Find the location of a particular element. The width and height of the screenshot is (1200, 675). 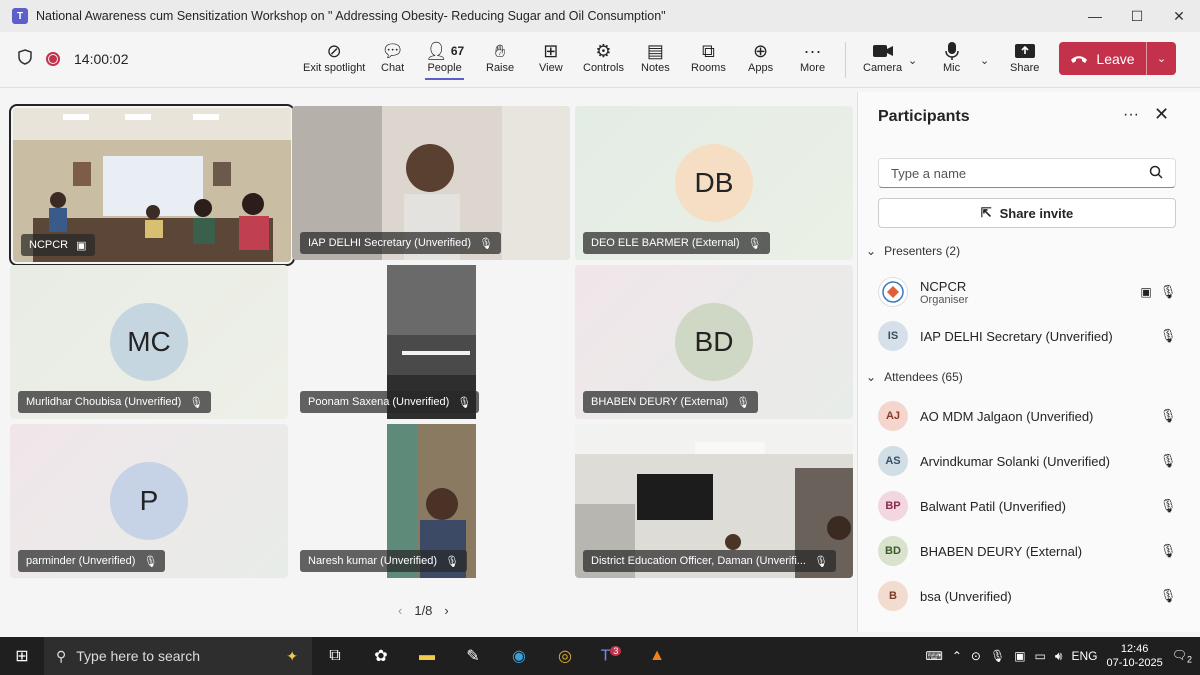

teams-app-icon: T is located at coordinates (20, 16).